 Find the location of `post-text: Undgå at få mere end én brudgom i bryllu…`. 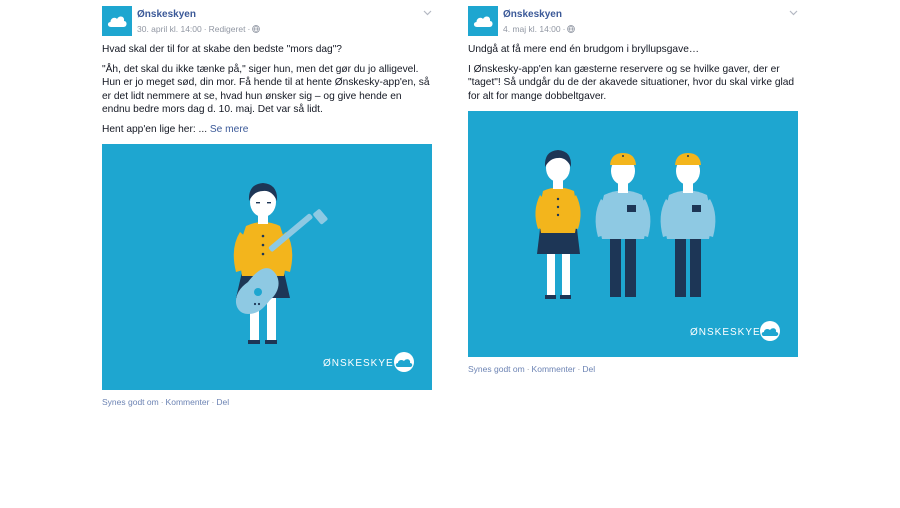

post-text: Undgå at få mere end én brudgom i bryllu… is located at coordinates (633, 73).